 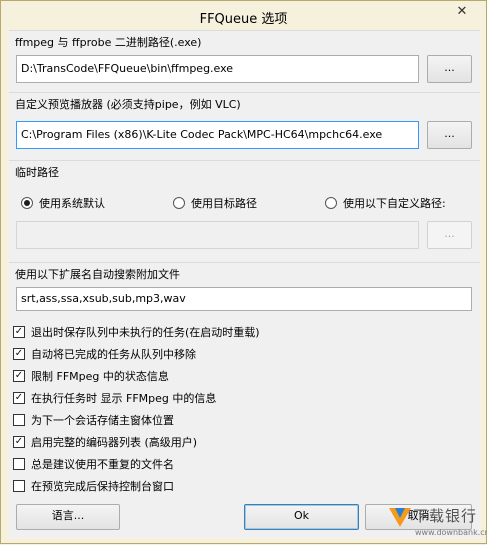 I want to click on downbank-watermark: 下载银行 www.downbank.cn, so click(x=437, y=523).